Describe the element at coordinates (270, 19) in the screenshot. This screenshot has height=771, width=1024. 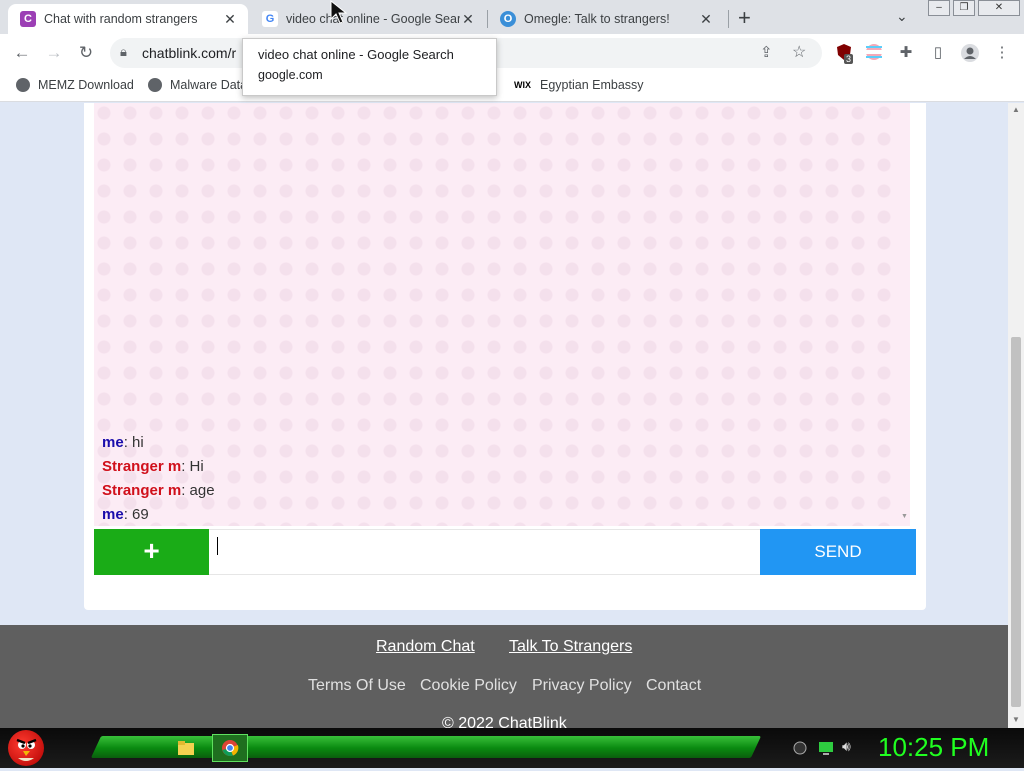
I see `google-favicon-icon: G` at that location.